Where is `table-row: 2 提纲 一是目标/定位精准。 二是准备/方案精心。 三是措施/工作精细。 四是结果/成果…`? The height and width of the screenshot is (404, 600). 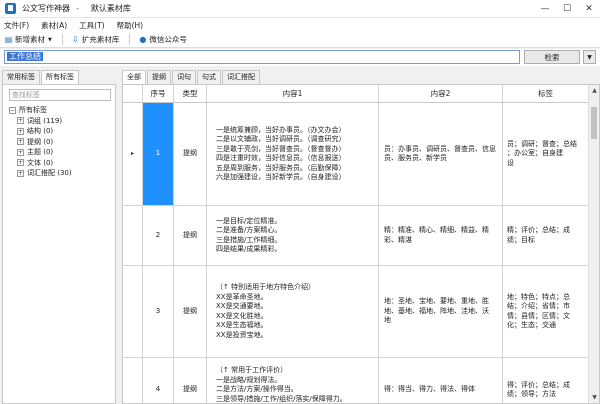
table-row: 2 提纲 一是目标/定位精准。 二是准备/方案精心。 三是措施/工作精细。 四是结果/成果… is located at coordinates (356, 236).